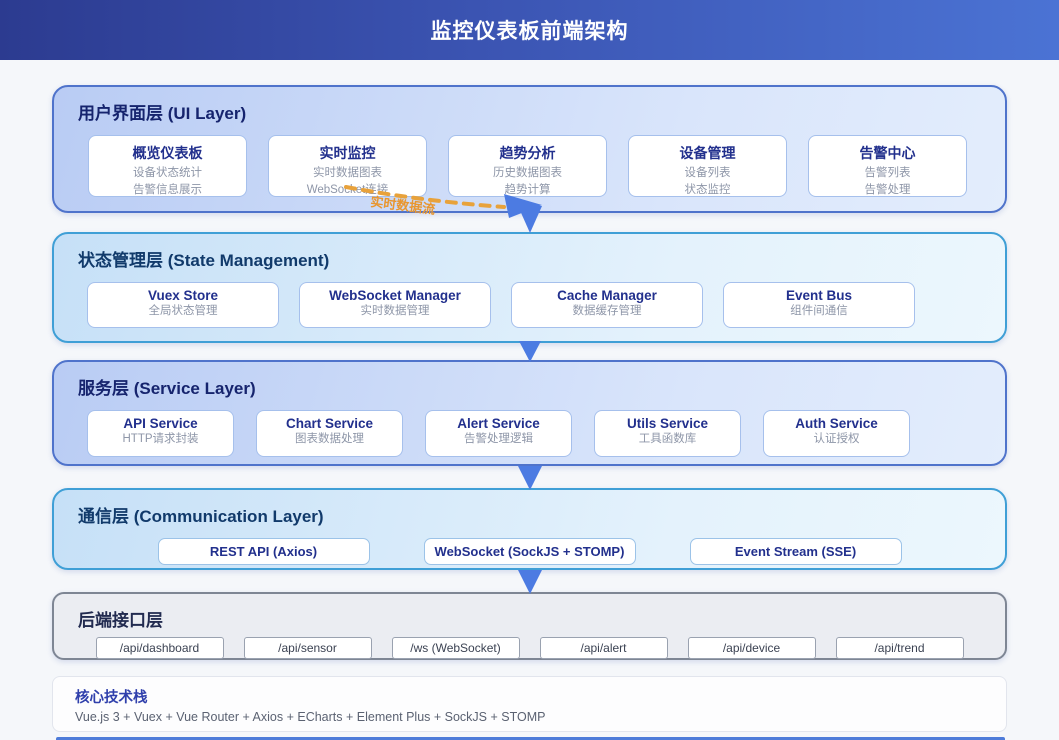  Describe the element at coordinates (347, 166) in the screenshot. I see `card-ui: 实时监控实时数据图表 WebSocket连接` at that location.